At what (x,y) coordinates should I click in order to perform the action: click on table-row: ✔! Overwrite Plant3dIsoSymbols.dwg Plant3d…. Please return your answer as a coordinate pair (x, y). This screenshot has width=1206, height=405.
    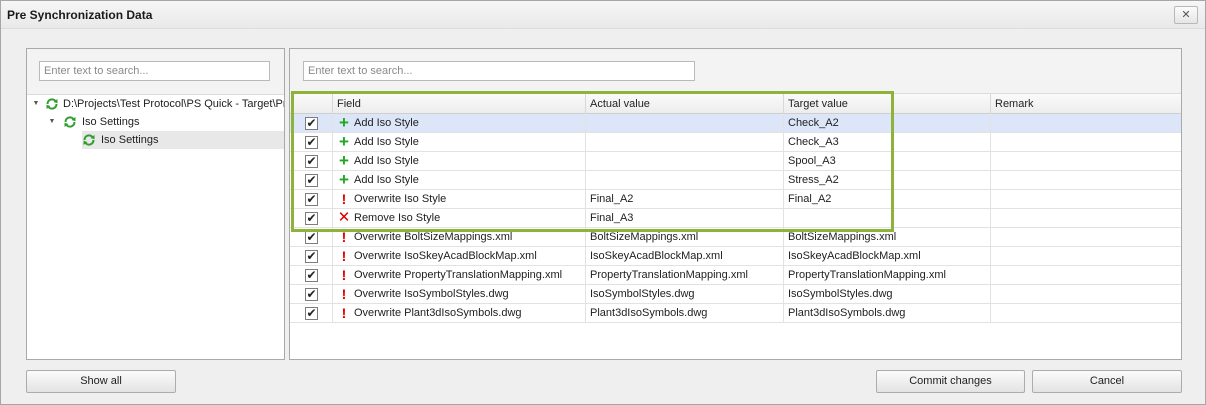
    Looking at the image, I should click on (735, 313).